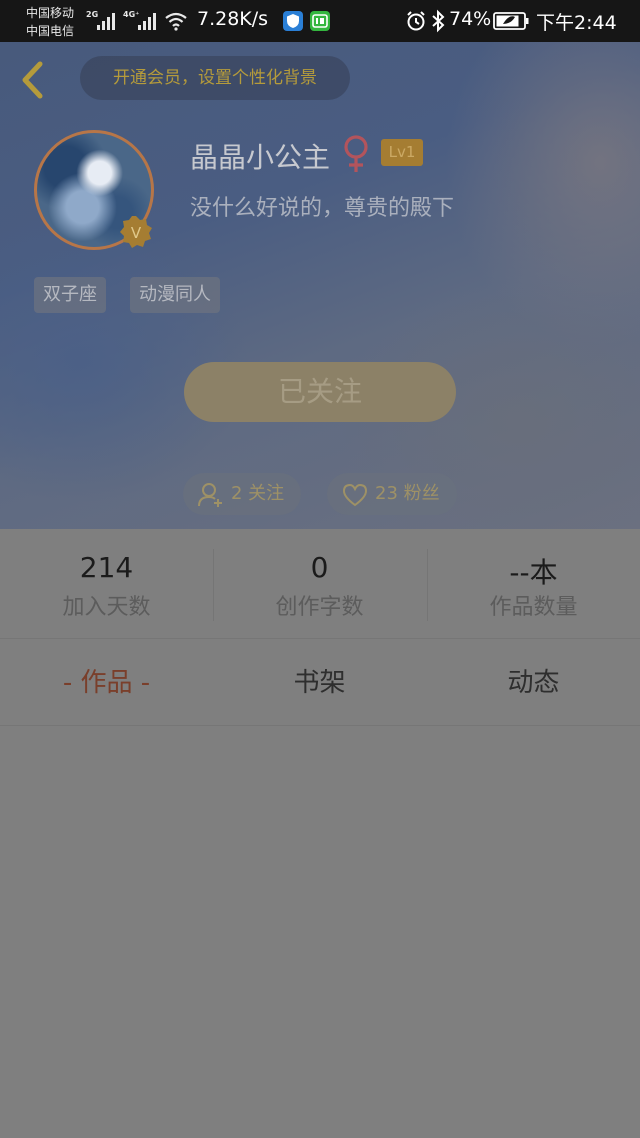  What do you see at coordinates (106, 567) in the screenshot?
I see `stat-value: 214` at bounding box center [106, 567].